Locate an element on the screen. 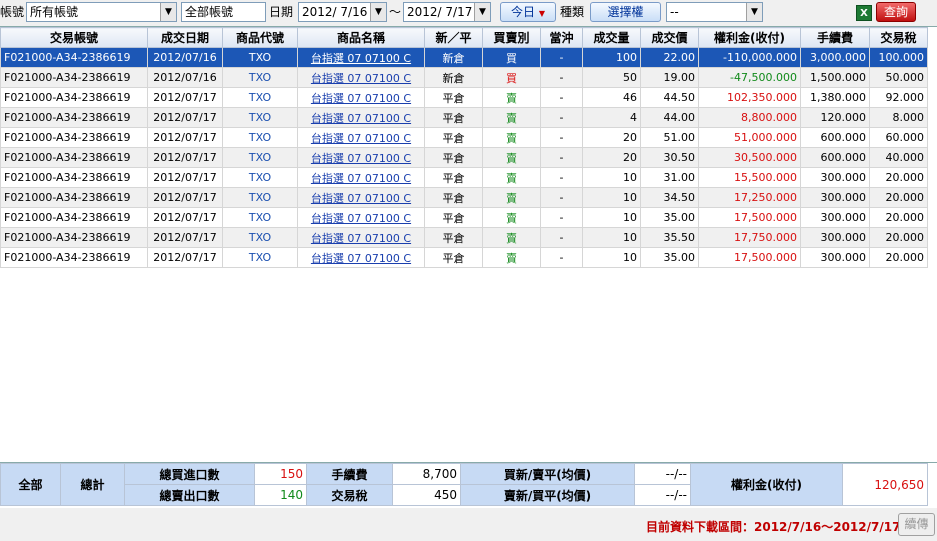 The image size is (937, 541). cell-price: 35.50 is located at coordinates (669, 237).